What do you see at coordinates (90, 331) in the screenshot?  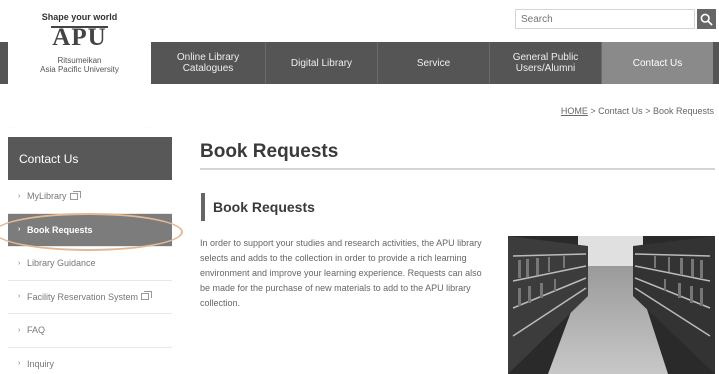 I see `sidebar-item-faq: › FAQ` at bounding box center [90, 331].